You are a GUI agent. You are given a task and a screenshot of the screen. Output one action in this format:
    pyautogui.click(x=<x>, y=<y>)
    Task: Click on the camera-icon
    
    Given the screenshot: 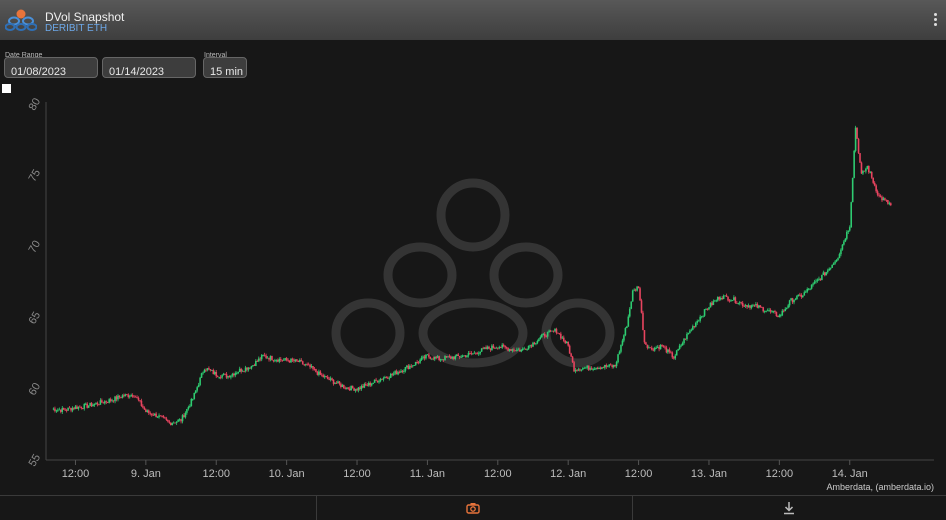 What is the action you would take?
    pyautogui.click(x=473, y=508)
    